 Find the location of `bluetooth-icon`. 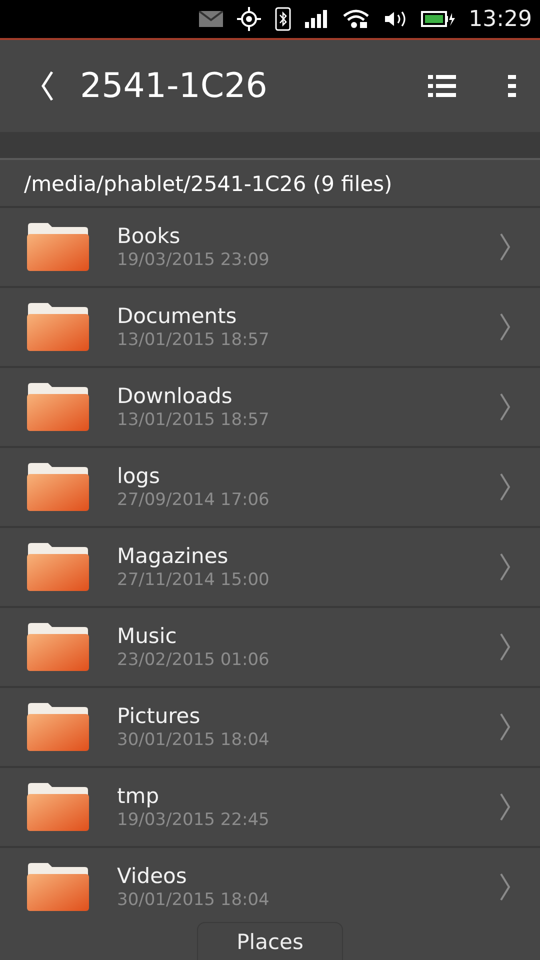

bluetooth-icon is located at coordinates (282, 19).